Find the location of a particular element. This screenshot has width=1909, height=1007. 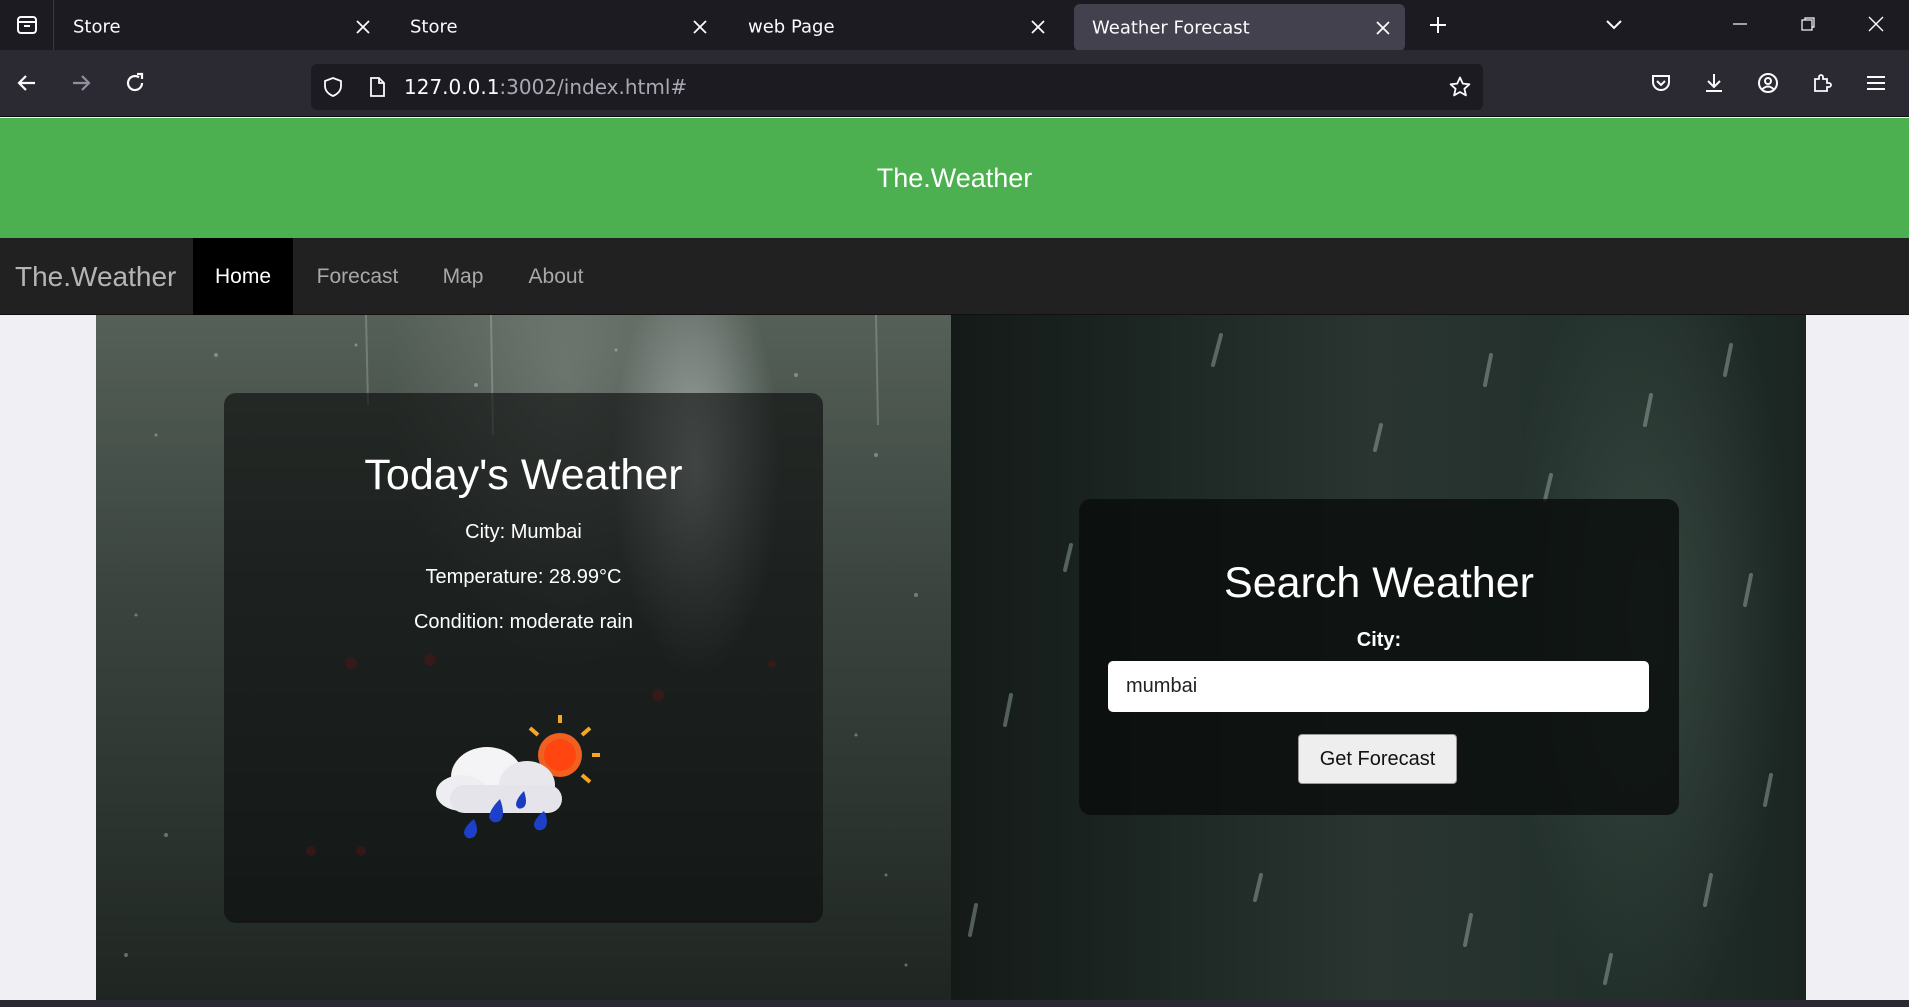

downloads-button is located at coordinates (1714, 83).